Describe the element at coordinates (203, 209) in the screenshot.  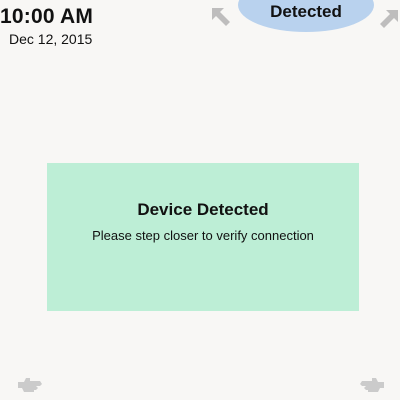
I see `panel-title: Device Detected` at that location.